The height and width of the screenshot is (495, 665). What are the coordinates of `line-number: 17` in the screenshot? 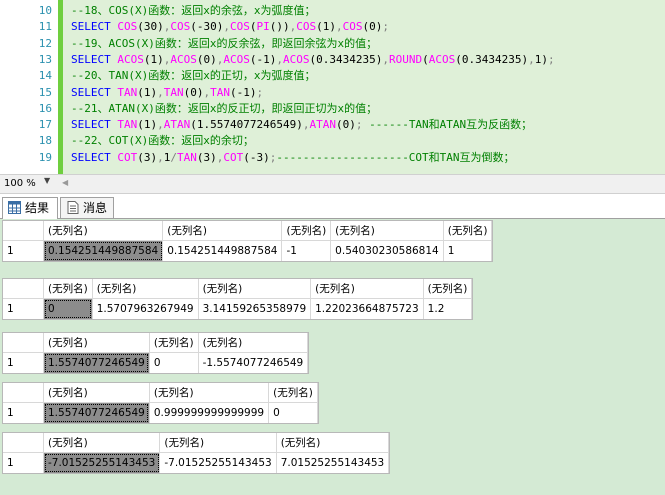 It's located at (45, 125).